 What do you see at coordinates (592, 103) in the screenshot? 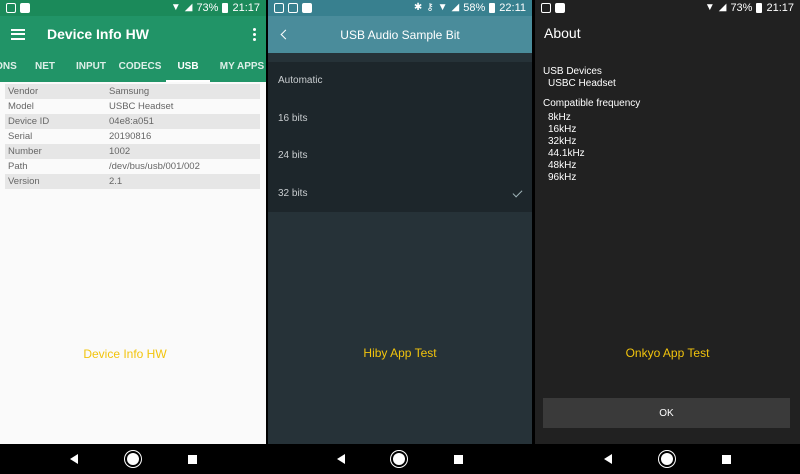
I see `frequency-heading: Compatible frequency` at bounding box center [592, 103].